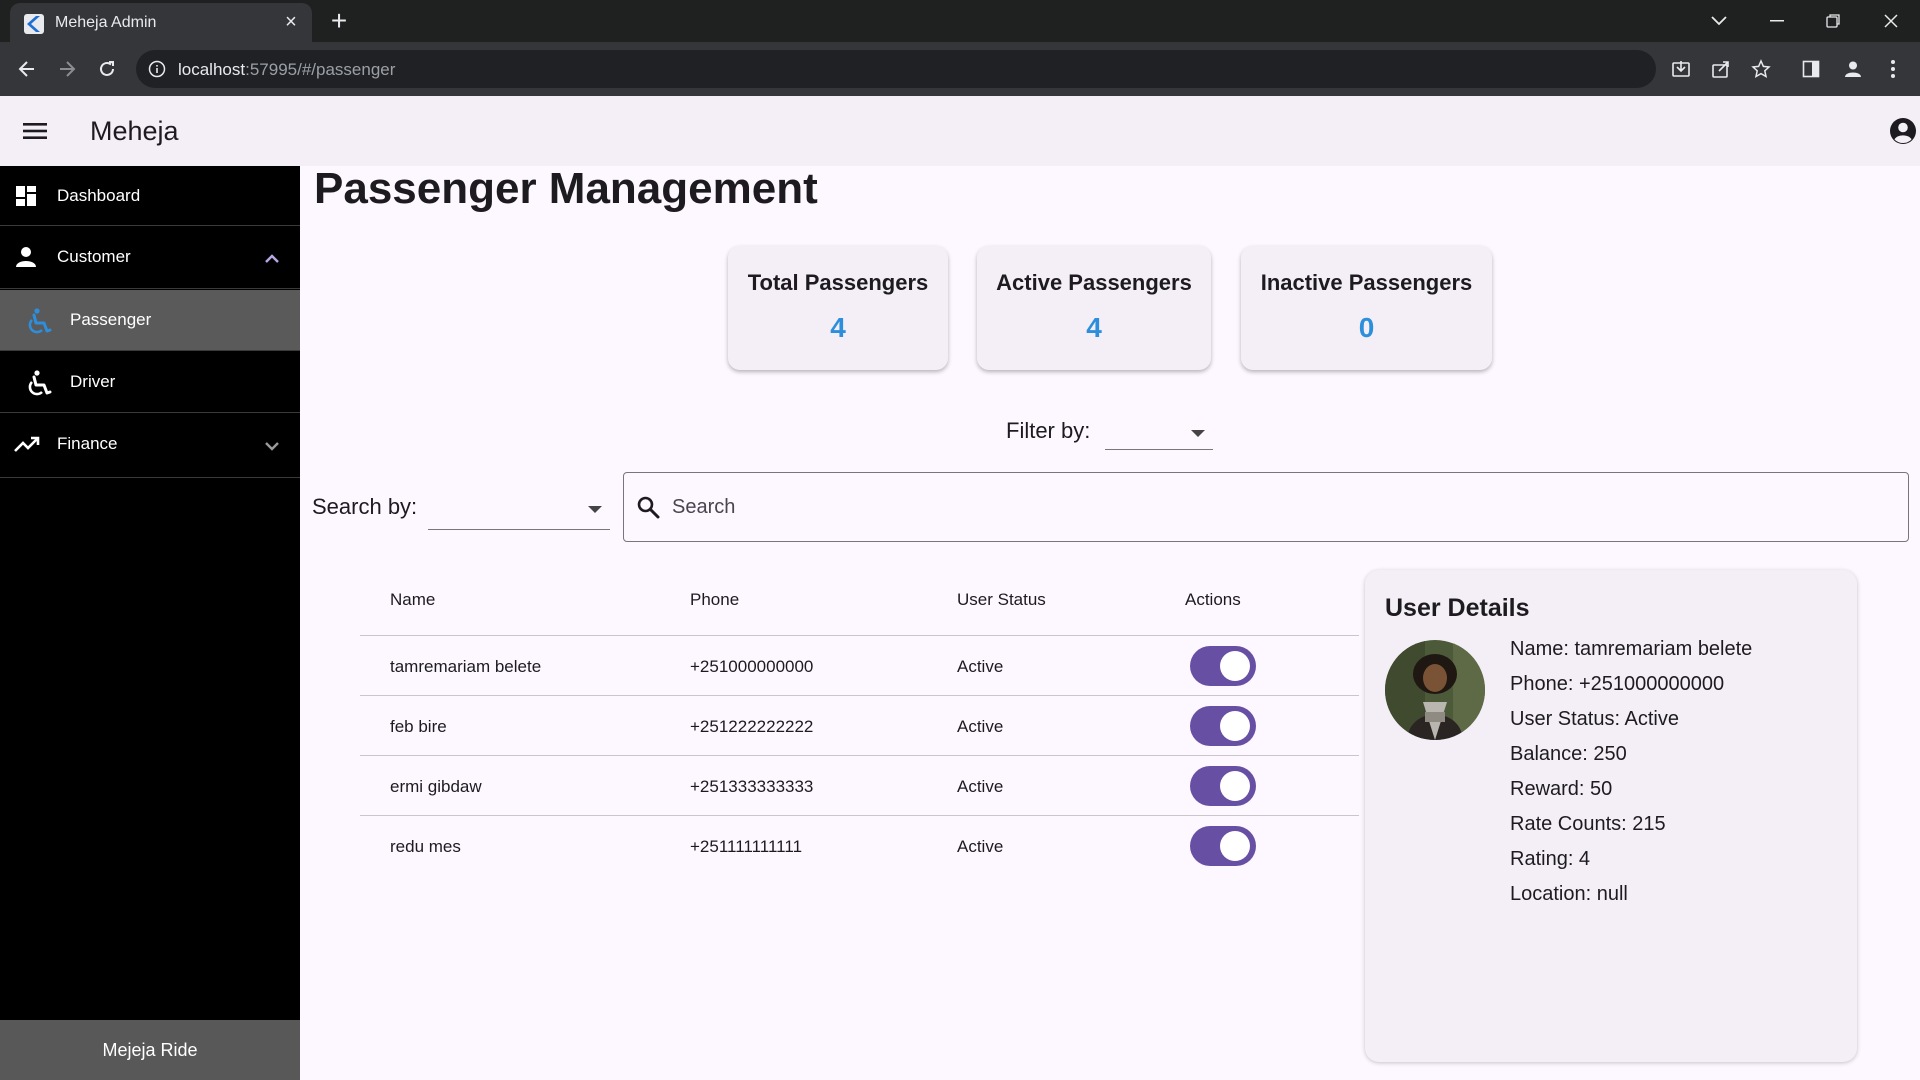  What do you see at coordinates (1588, 824) in the screenshot?
I see `detail-rate-counts: Rate Counts: 215` at bounding box center [1588, 824].